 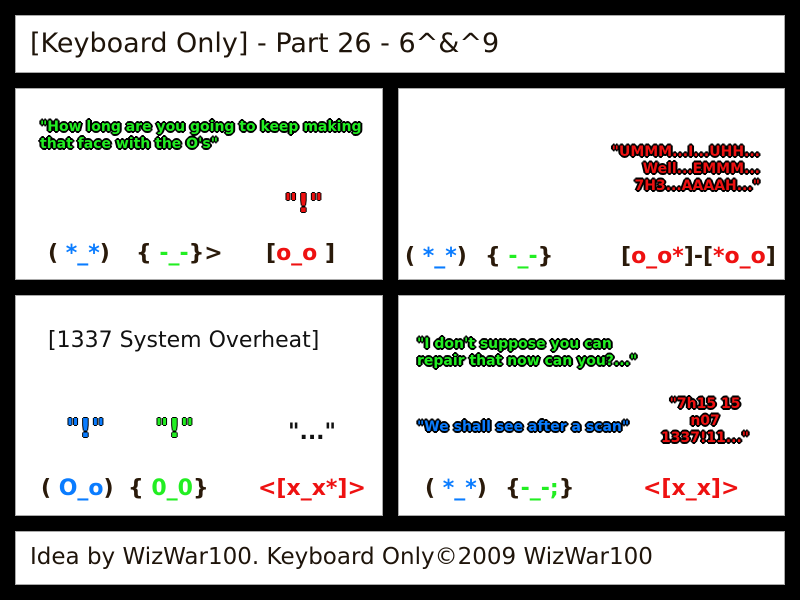 I want to click on red-character: [o_o ], so click(x=300, y=253).